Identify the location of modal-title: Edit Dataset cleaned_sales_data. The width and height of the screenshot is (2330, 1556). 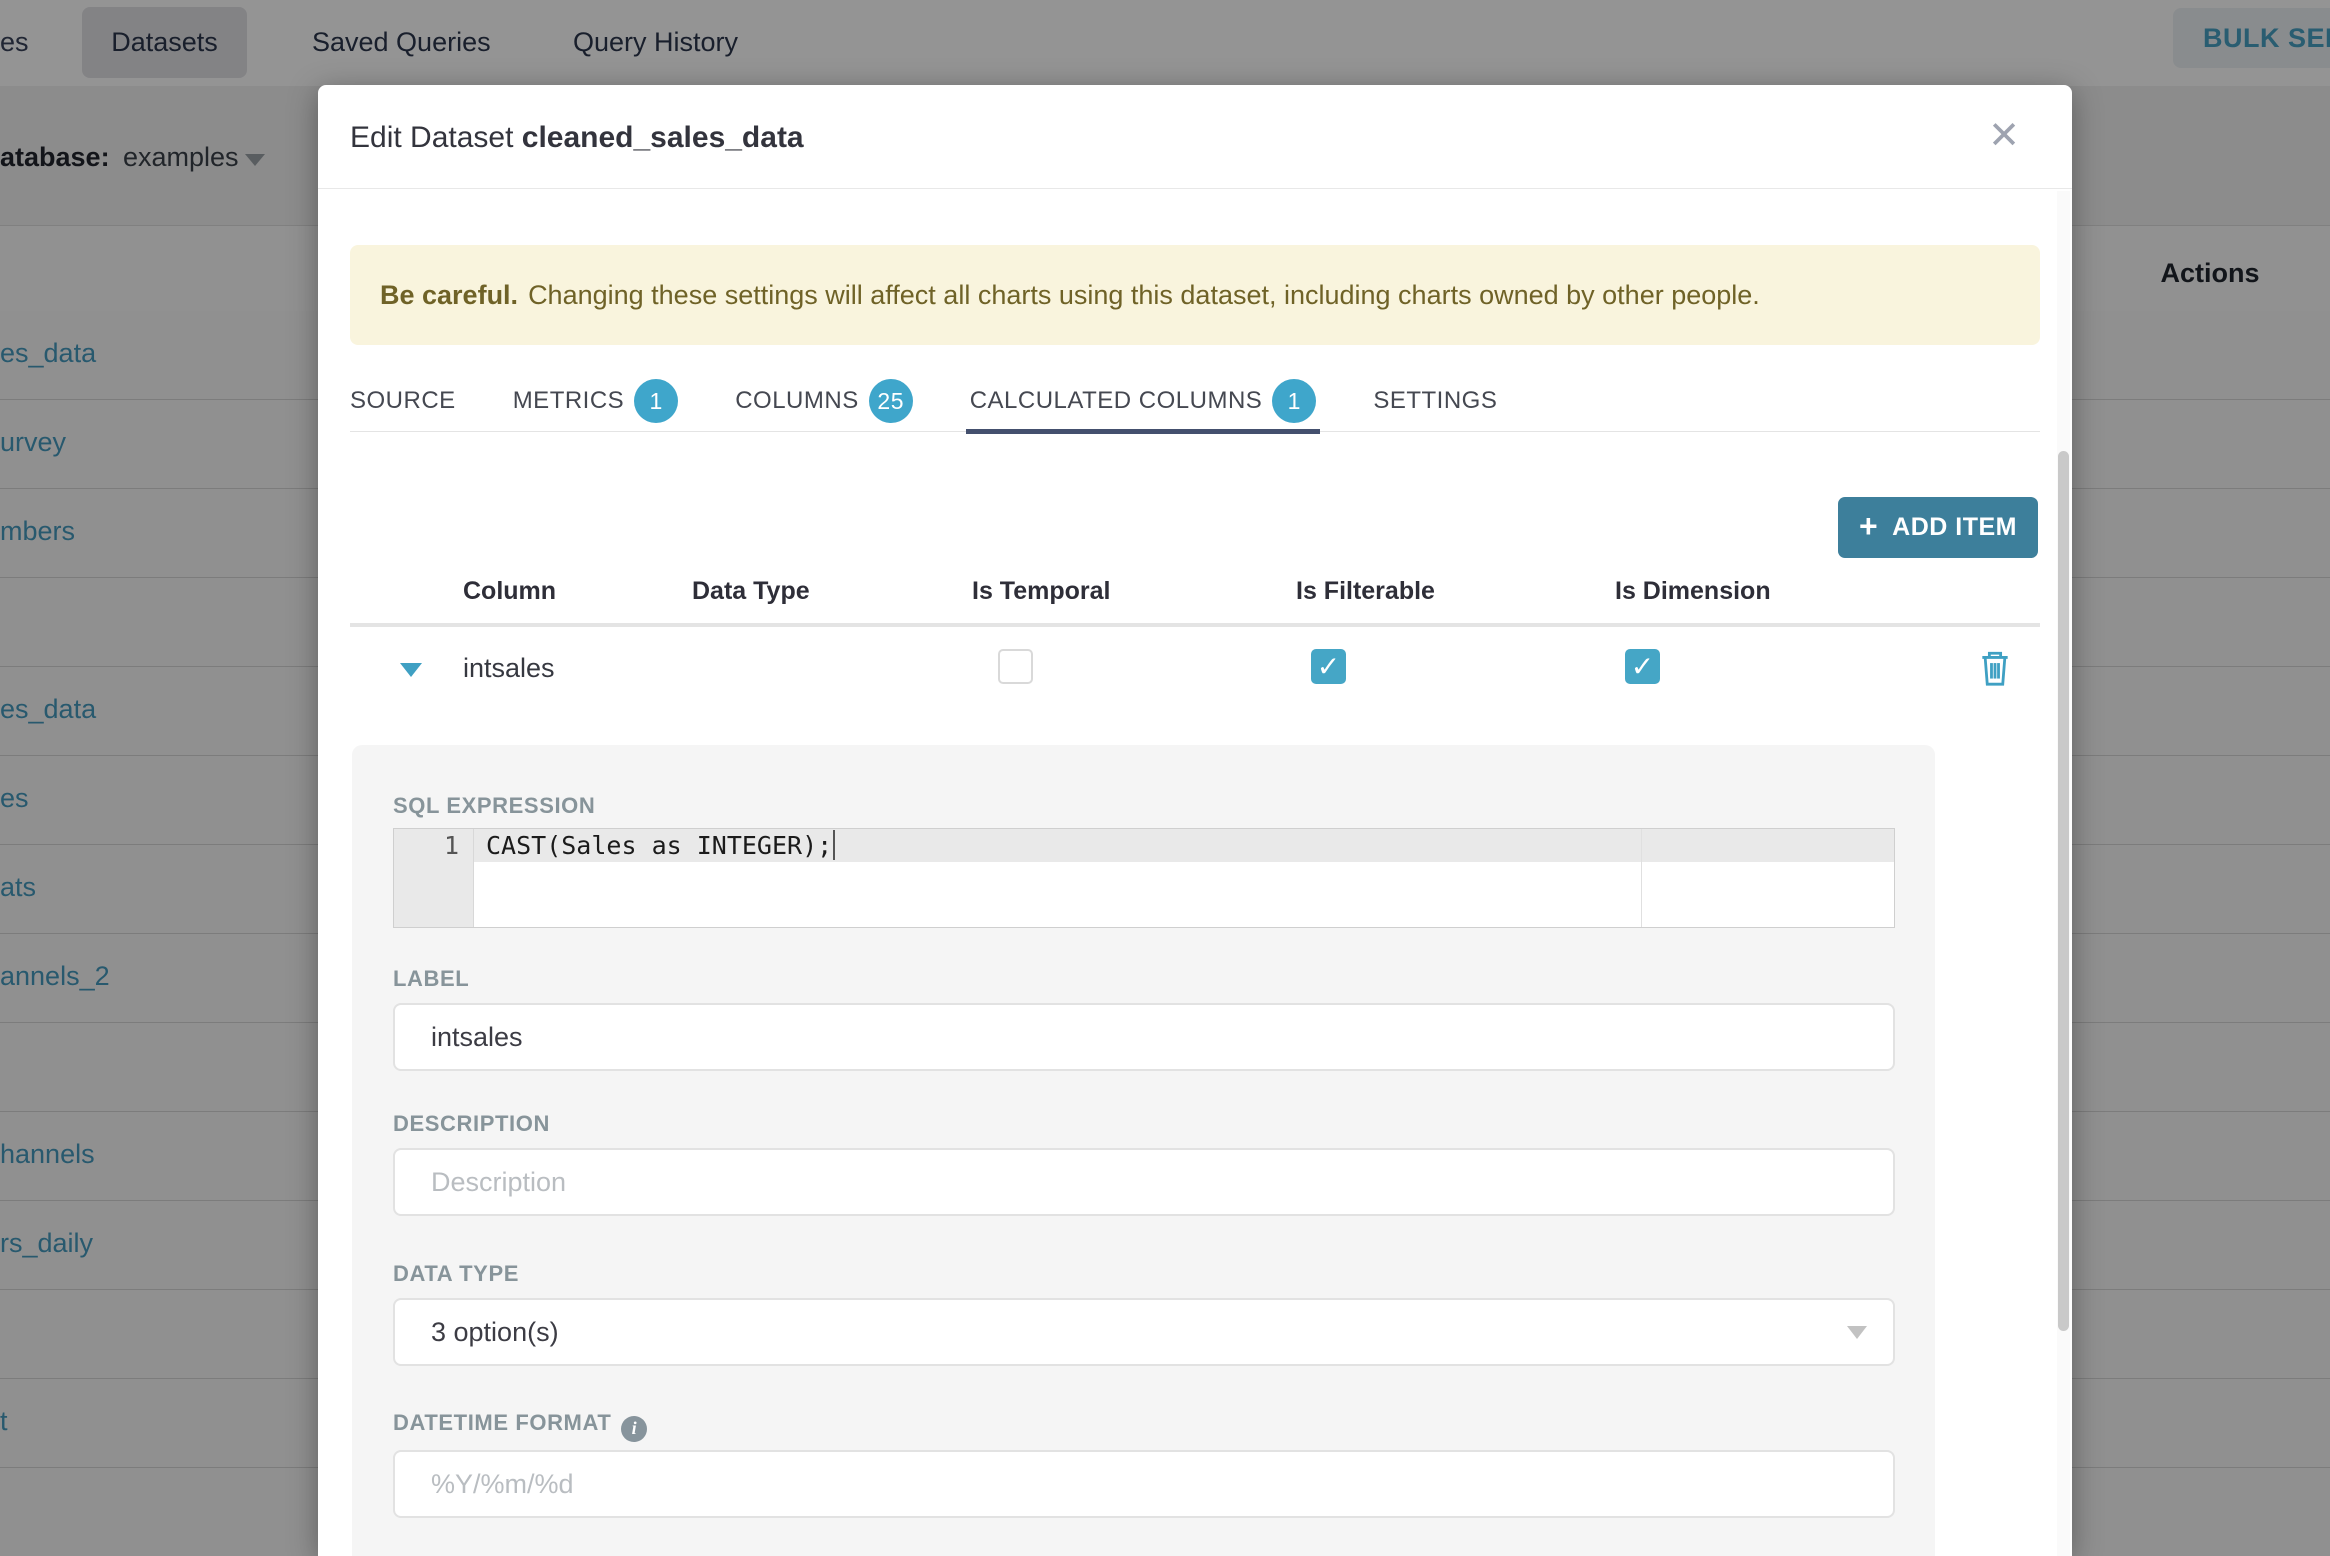
(577, 138).